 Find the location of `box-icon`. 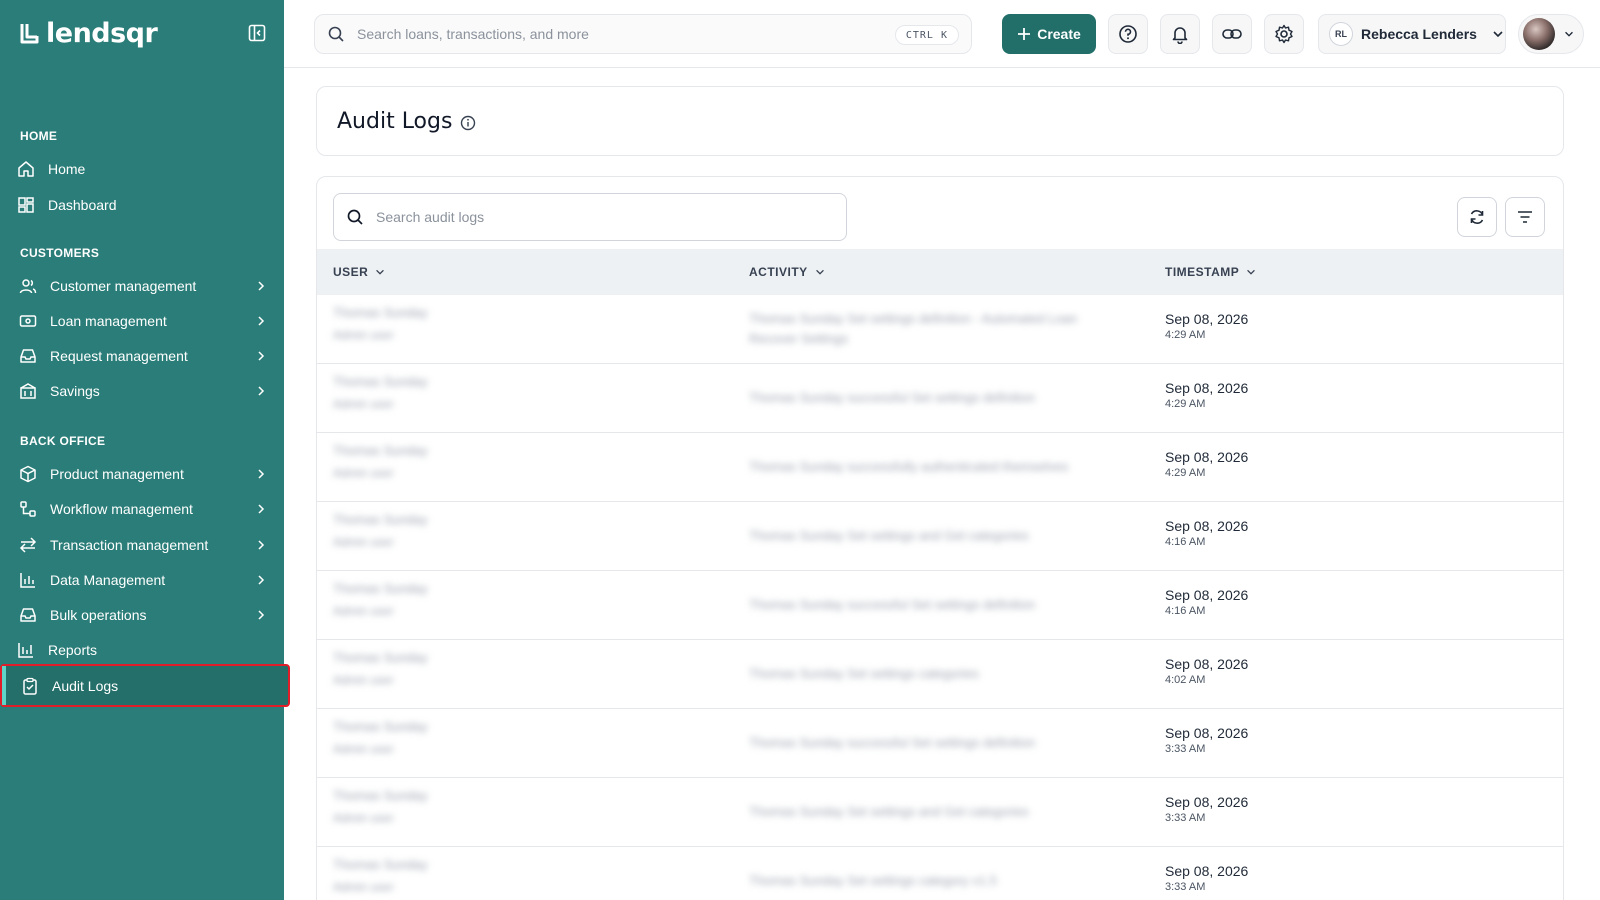

box-icon is located at coordinates (28, 474).